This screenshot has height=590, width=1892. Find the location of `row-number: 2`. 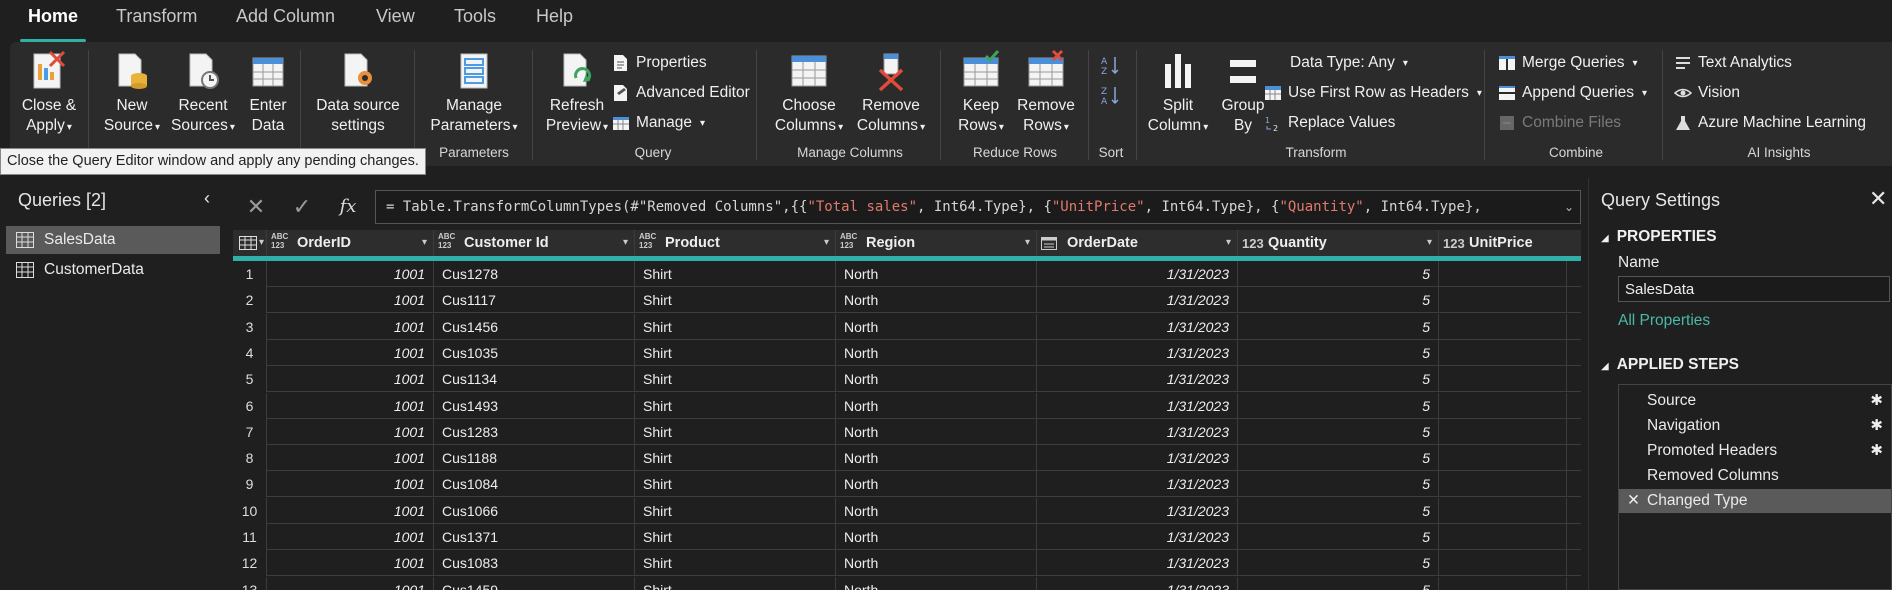

row-number: 2 is located at coordinates (250, 300).